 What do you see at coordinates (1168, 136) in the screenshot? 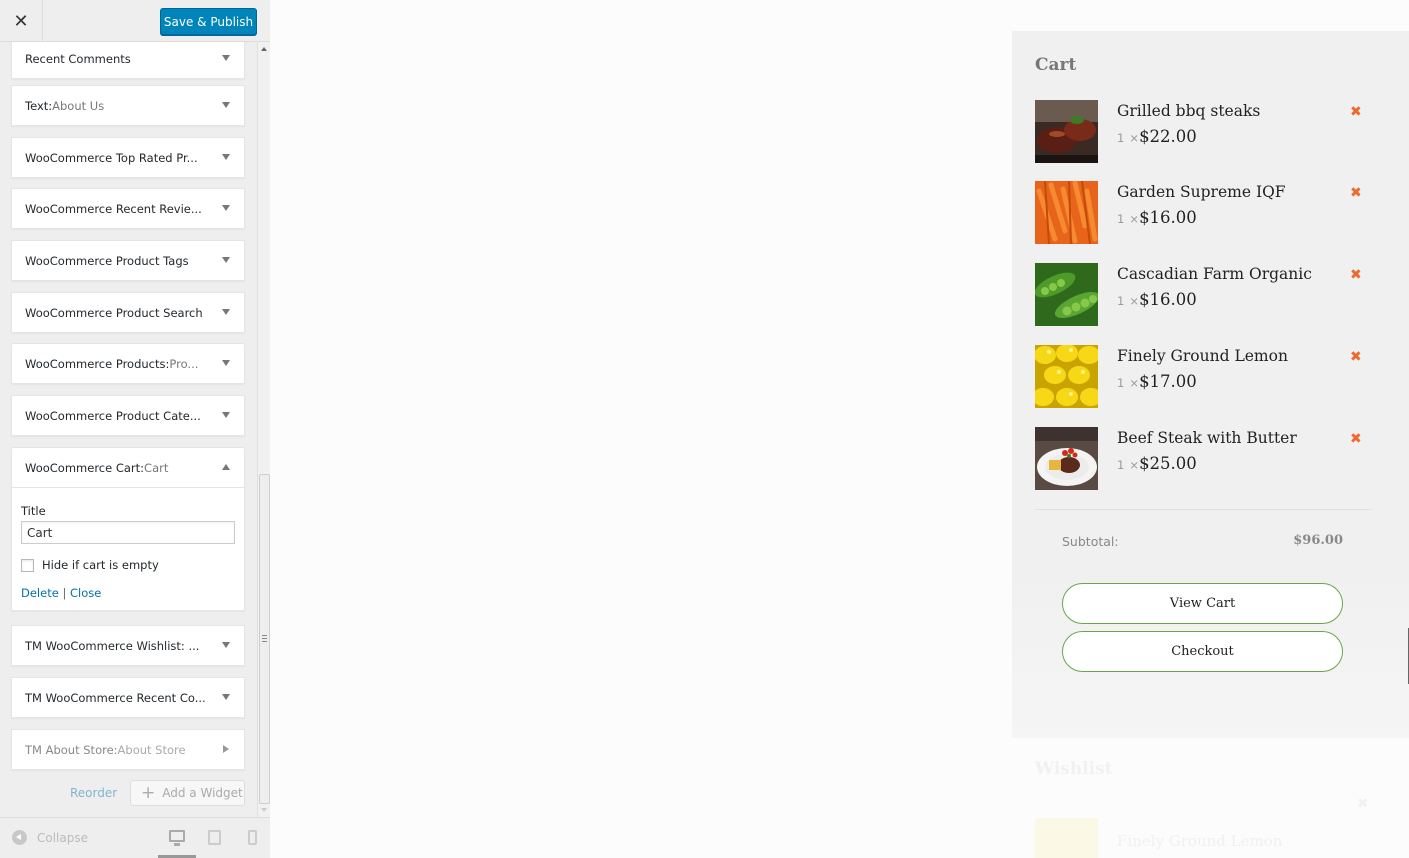
I see `item-price: $22.00` at bounding box center [1168, 136].